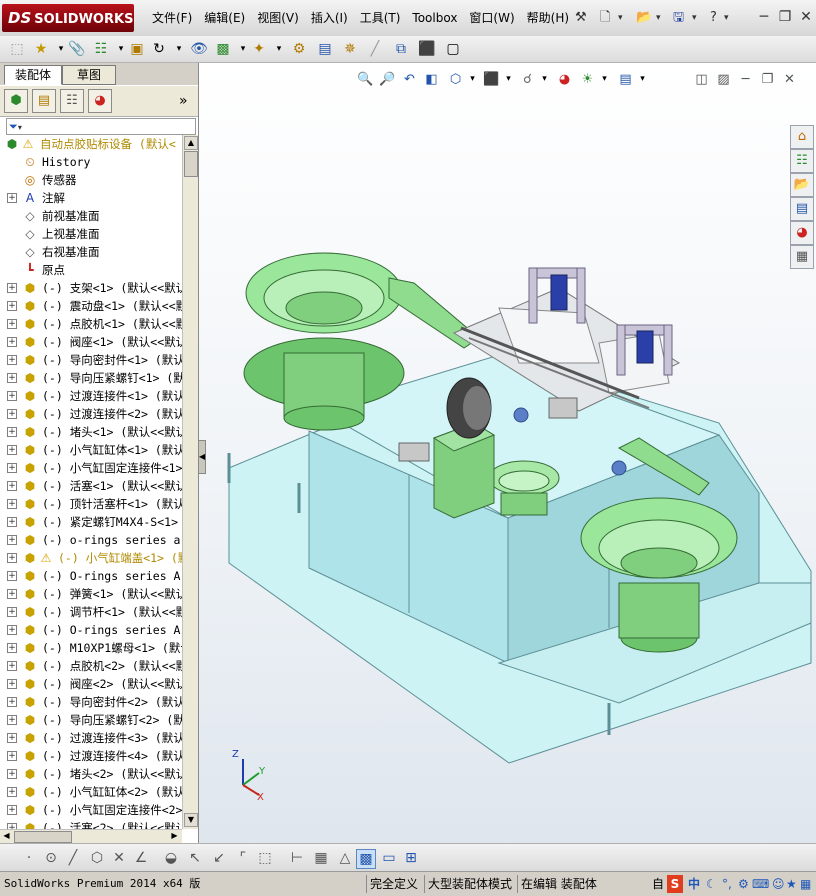  Describe the element at coordinates (91, 504) in the screenshot. I see `tree-node: + ⬢ (-) 顶针活塞杆<1> (默认` at that location.